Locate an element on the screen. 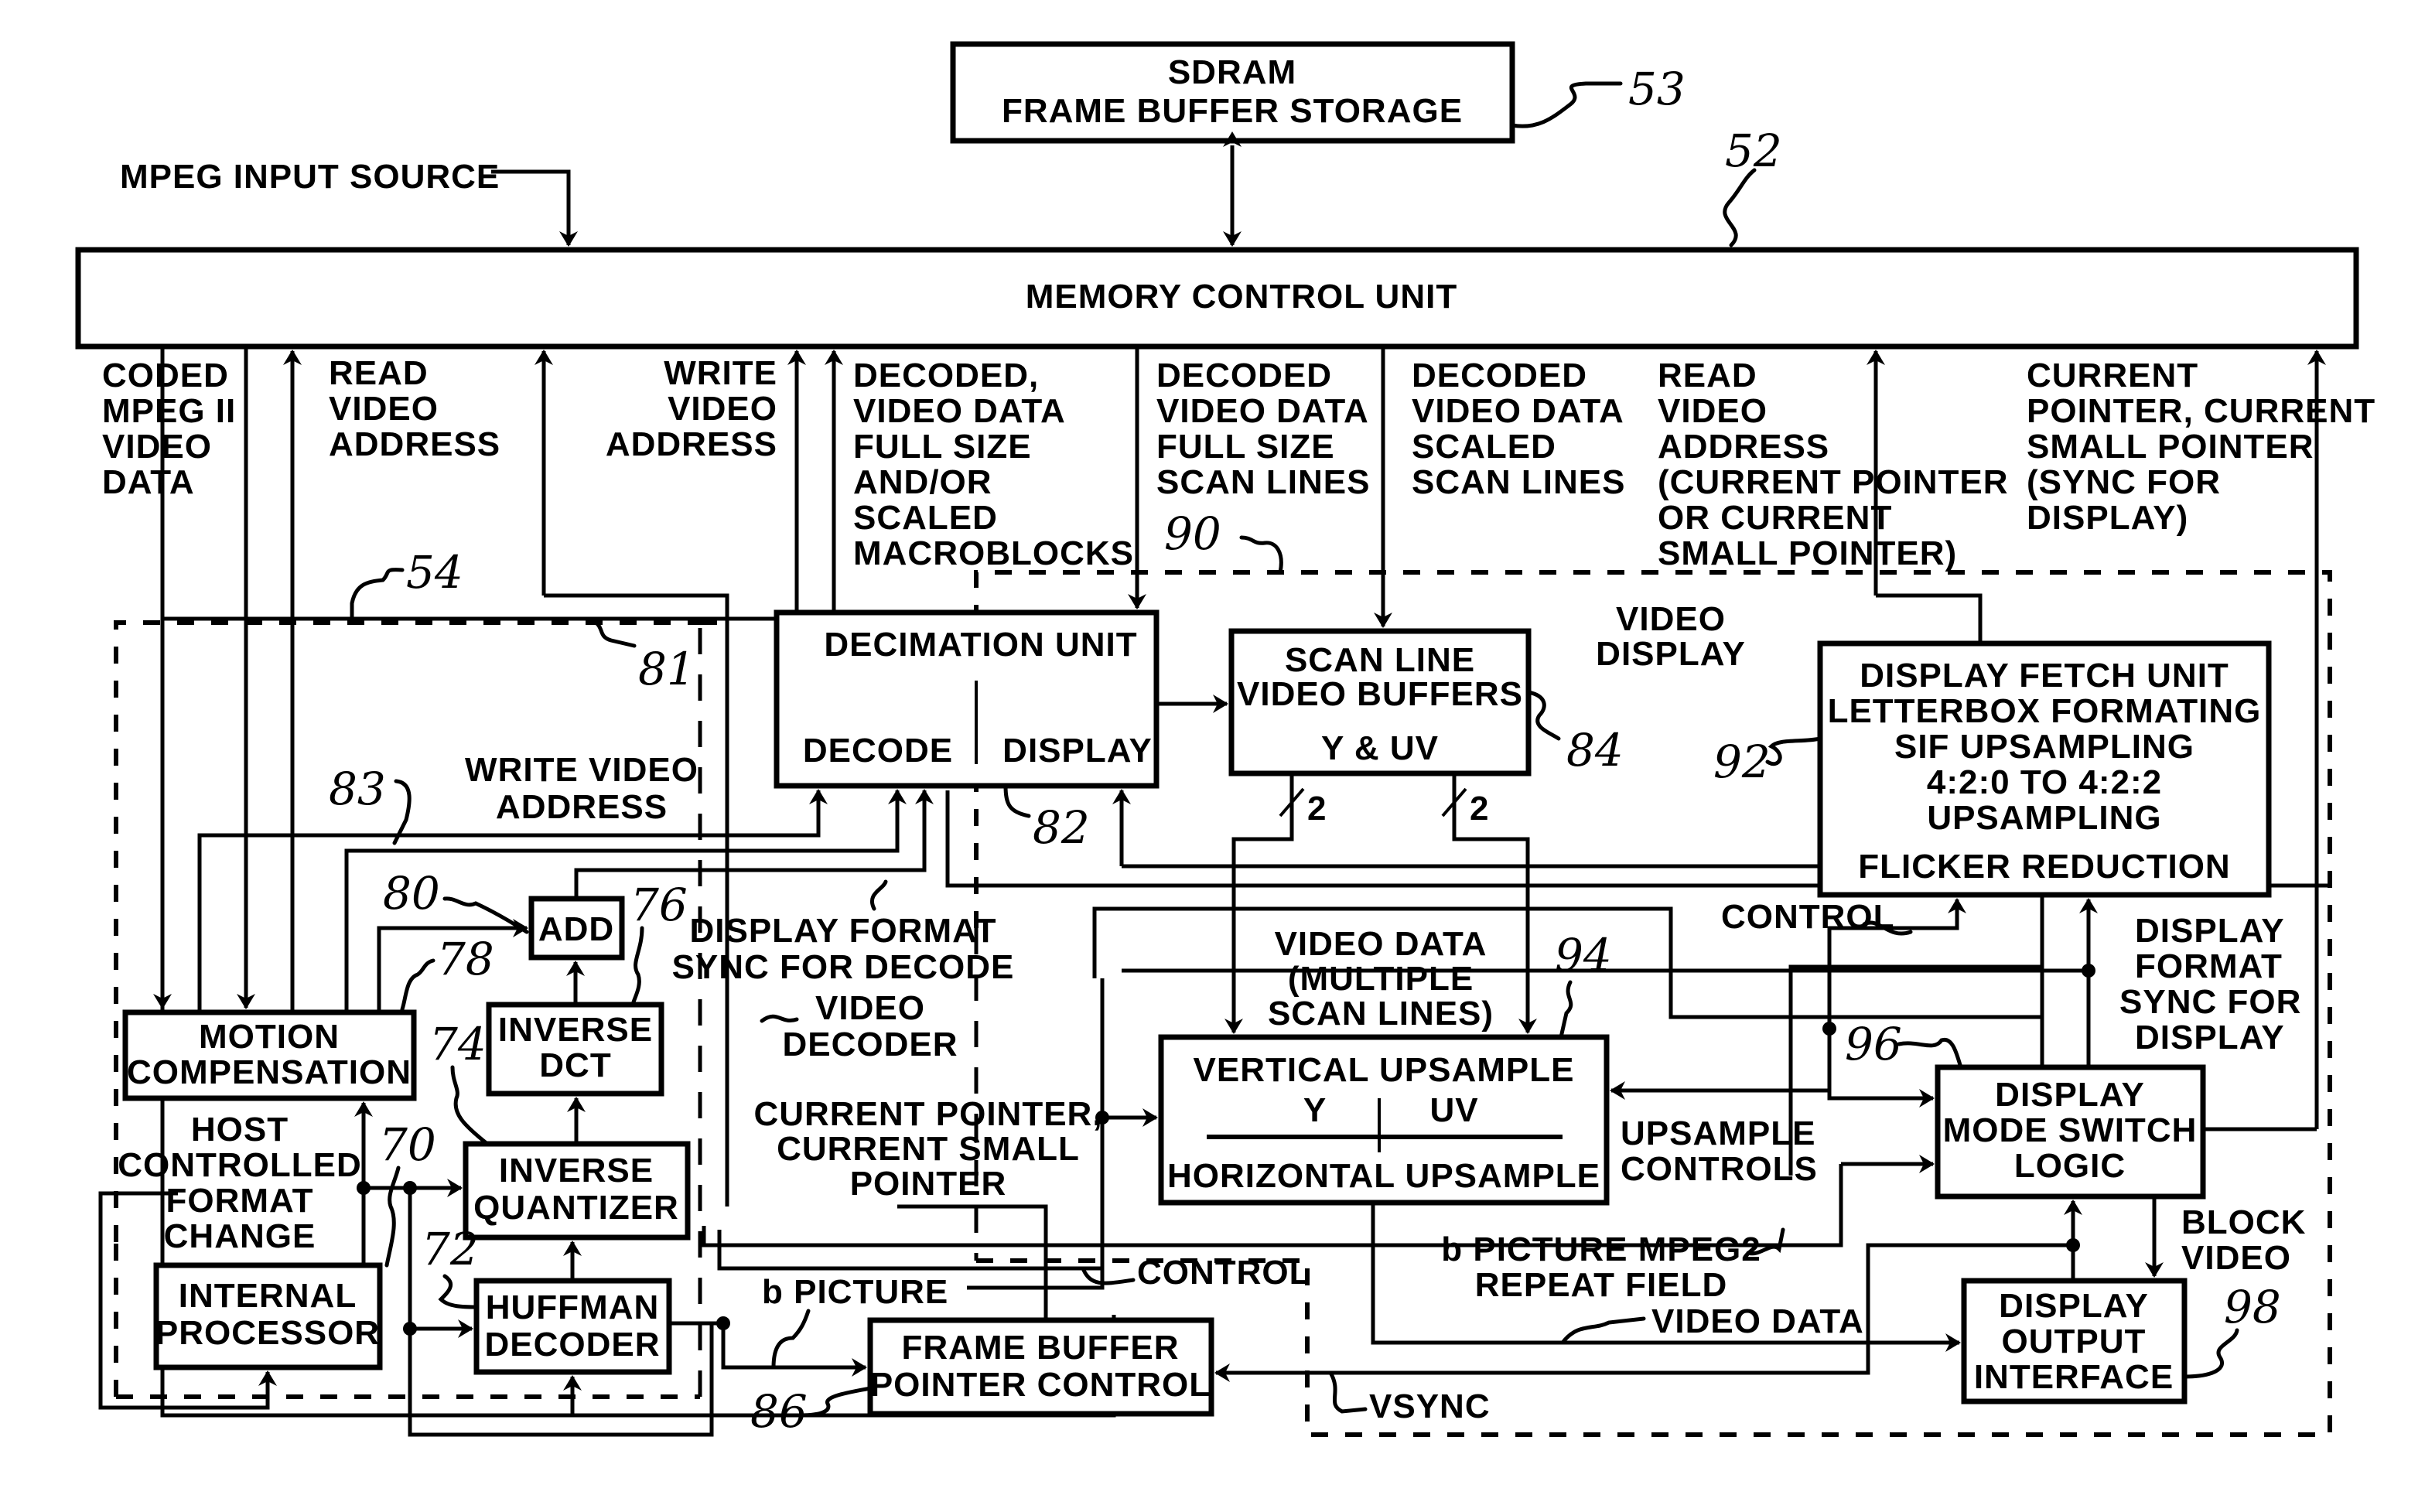 The height and width of the screenshot is (1512, 2425). vsync-leader is located at coordinates (1348, 1392).